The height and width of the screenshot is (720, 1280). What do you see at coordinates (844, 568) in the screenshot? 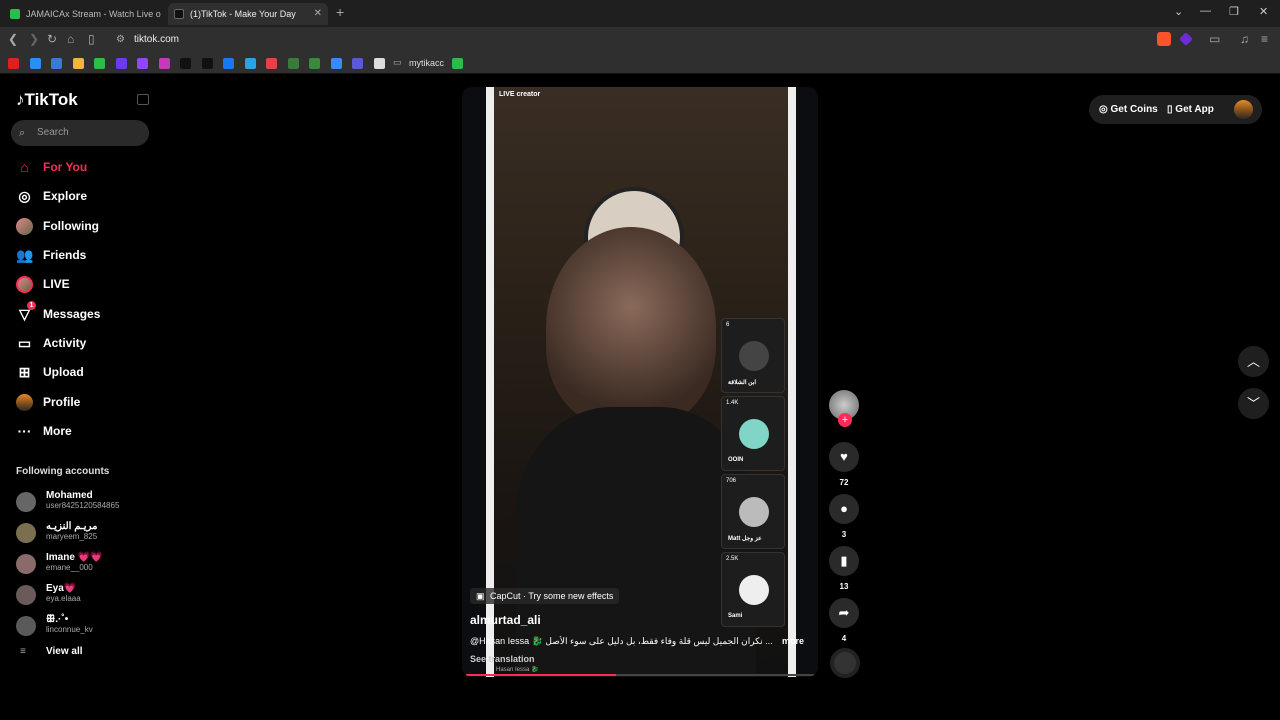
I see `save-button: ▮ 13` at bounding box center [844, 568].